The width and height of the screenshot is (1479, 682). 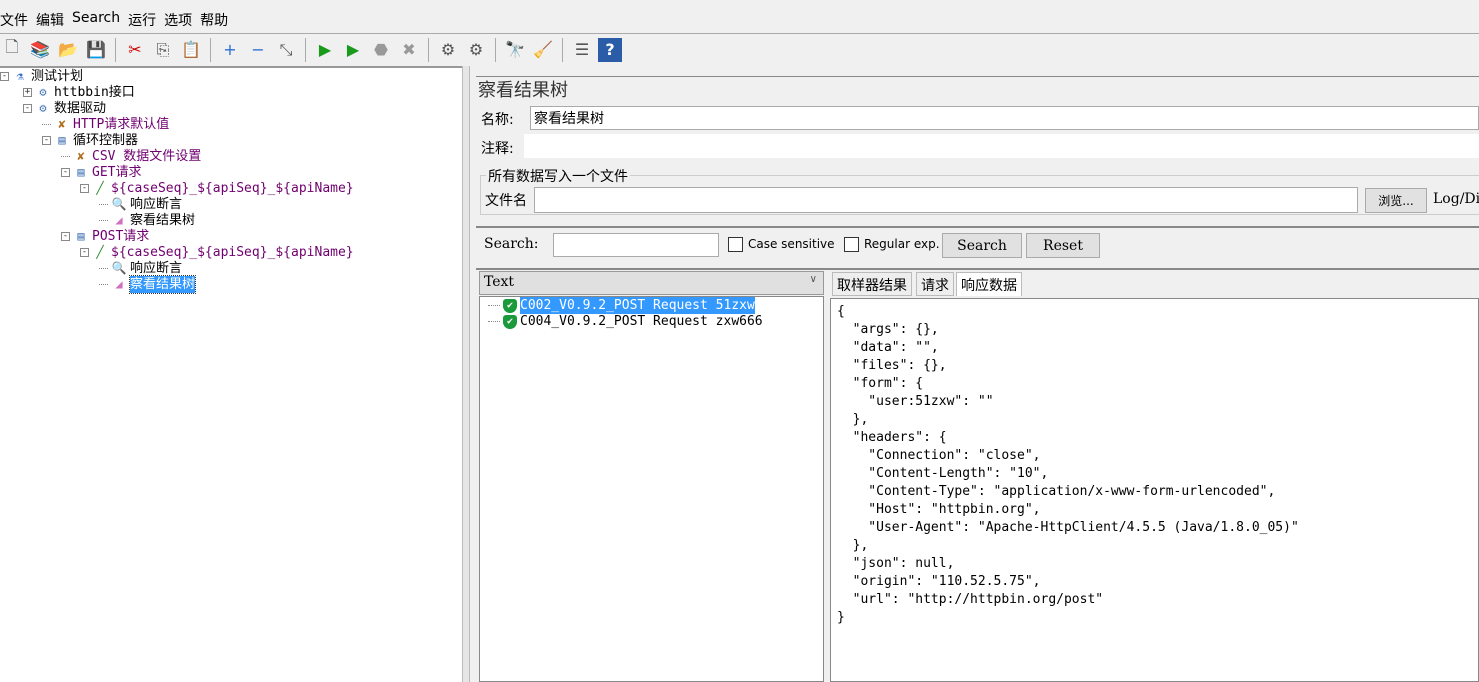 I want to click on name-label: 名称:, so click(x=497, y=120).